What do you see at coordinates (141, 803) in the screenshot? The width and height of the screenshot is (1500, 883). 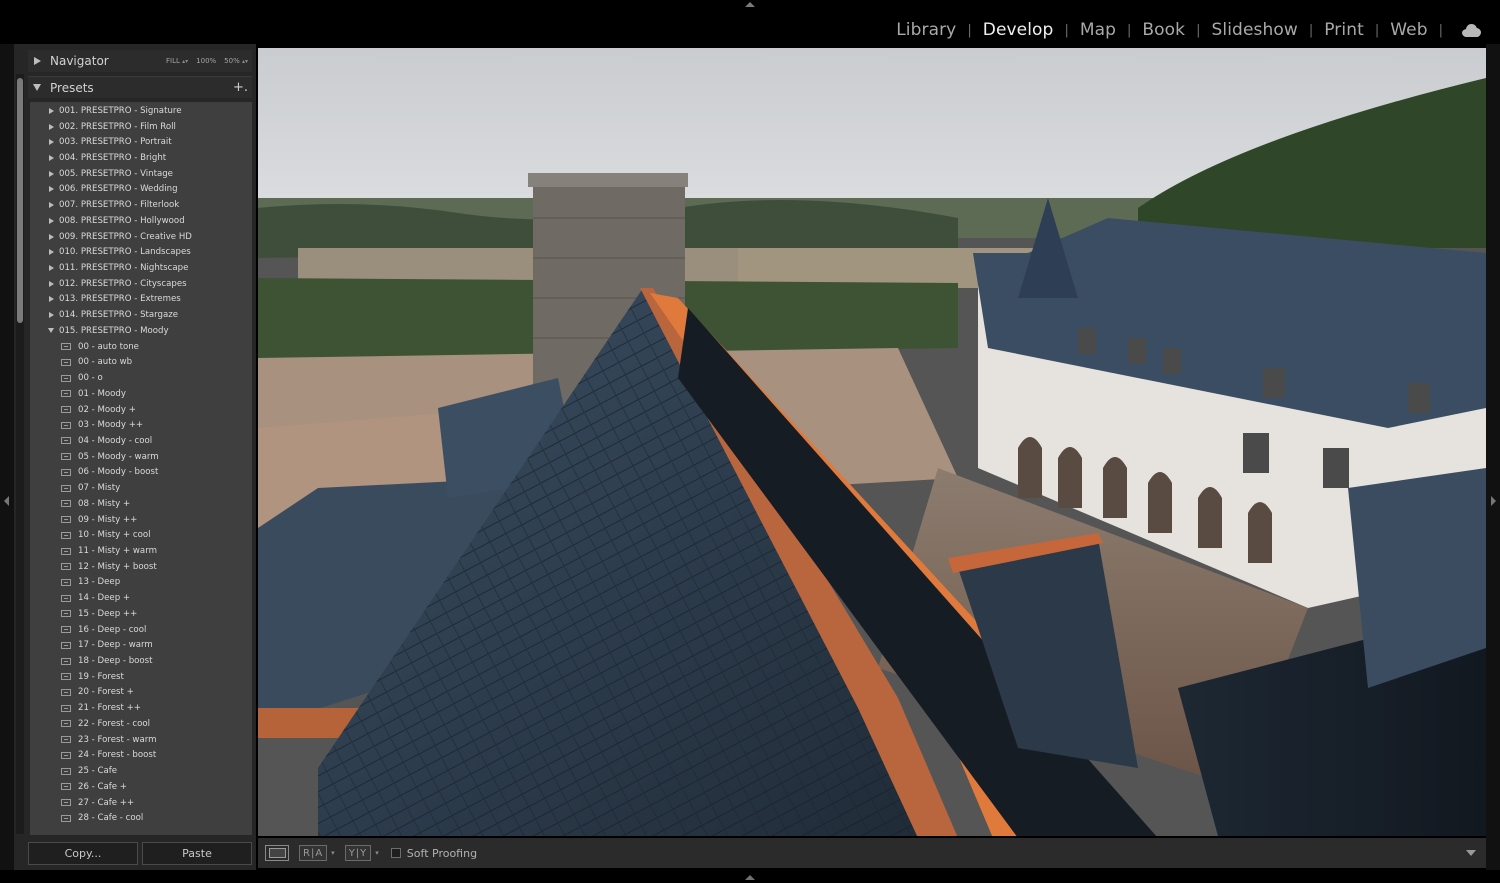 I see `preset-item: 27 - Cafe ++` at bounding box center [141, 803].